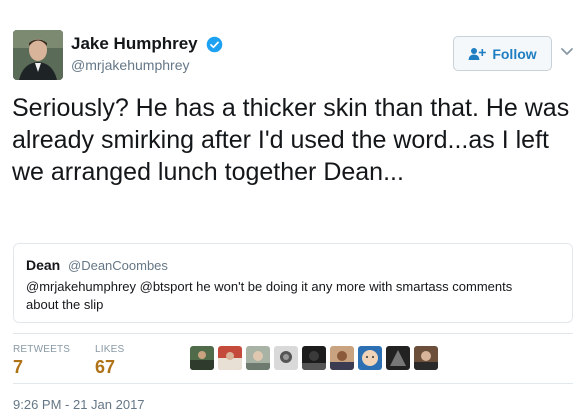 The width and height of the screenshot is (577, 417). Describe the element at coordinates (38, 55) in the screenshot. I see `author-avatar` at that location.